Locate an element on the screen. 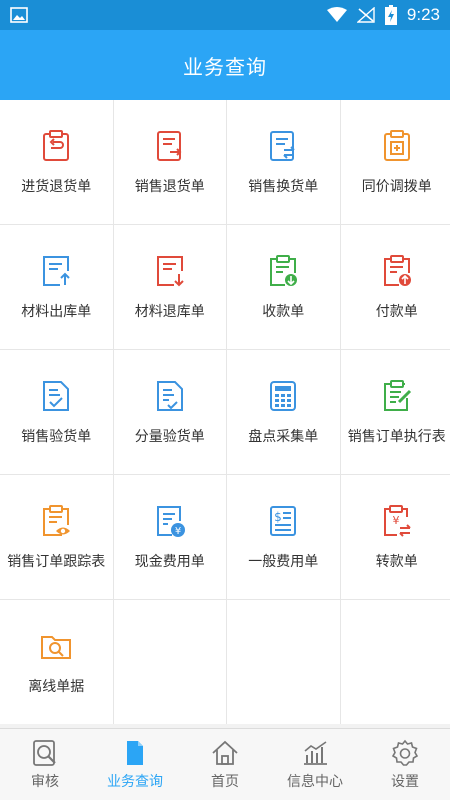 The image size is (450, 800). sales-return-icon is located at coordinates (169, 146).